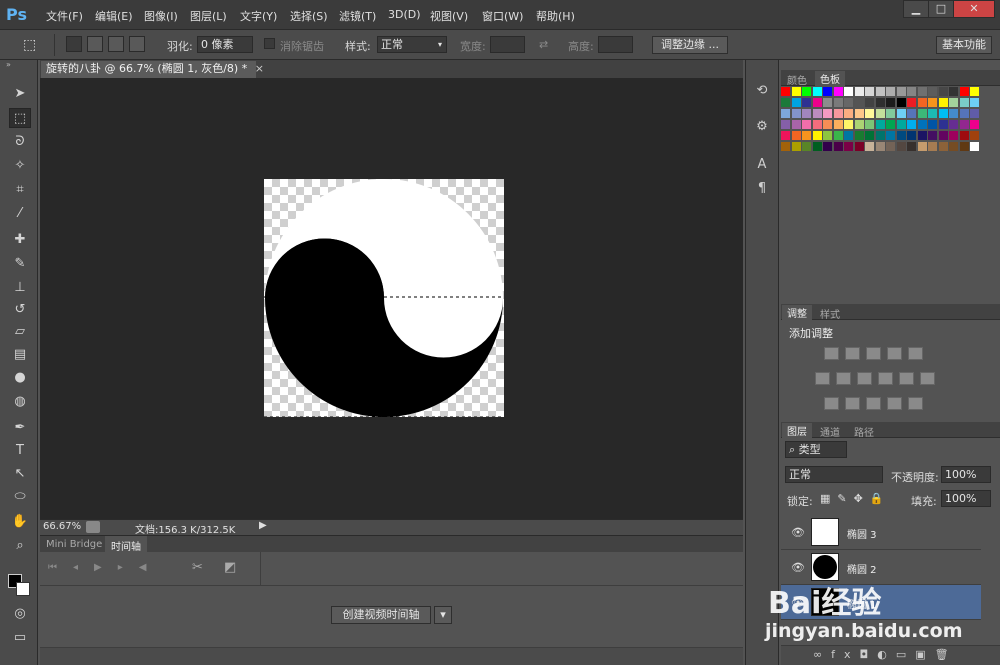 Image resolution: width=1000 pixels, height=665 pixels. What do you see at coordinates (502, 16) in the screenshot?
I see `menu-item: 窗口(W)` at bounding box center [502, 16].